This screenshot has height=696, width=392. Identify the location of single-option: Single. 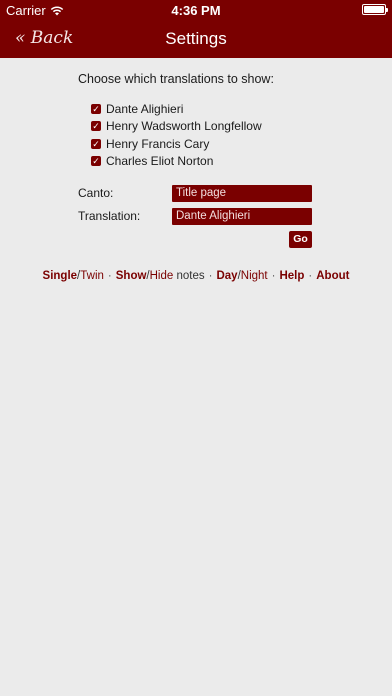
(60, 276).